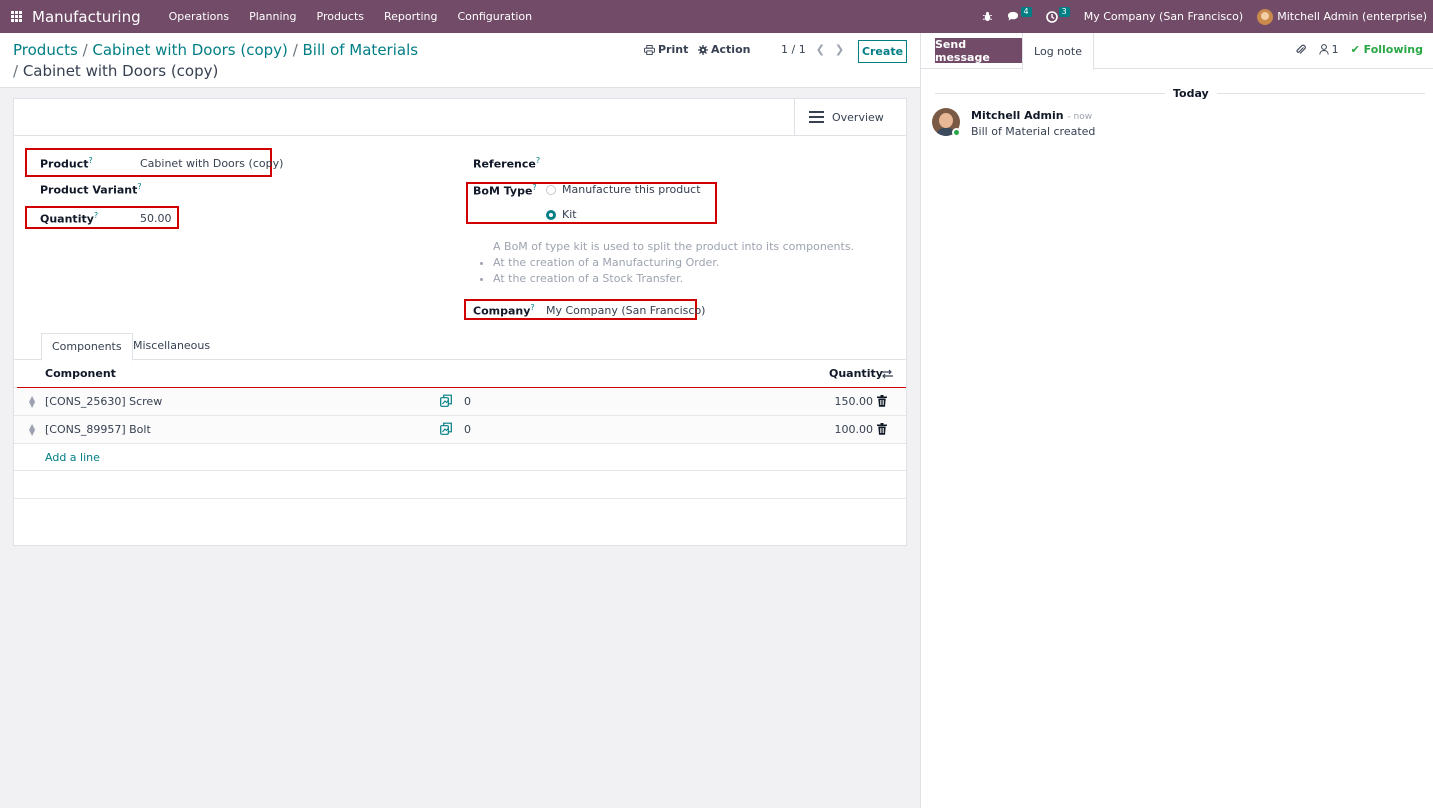  I want to click on create-button: Create, so click(882, 51).